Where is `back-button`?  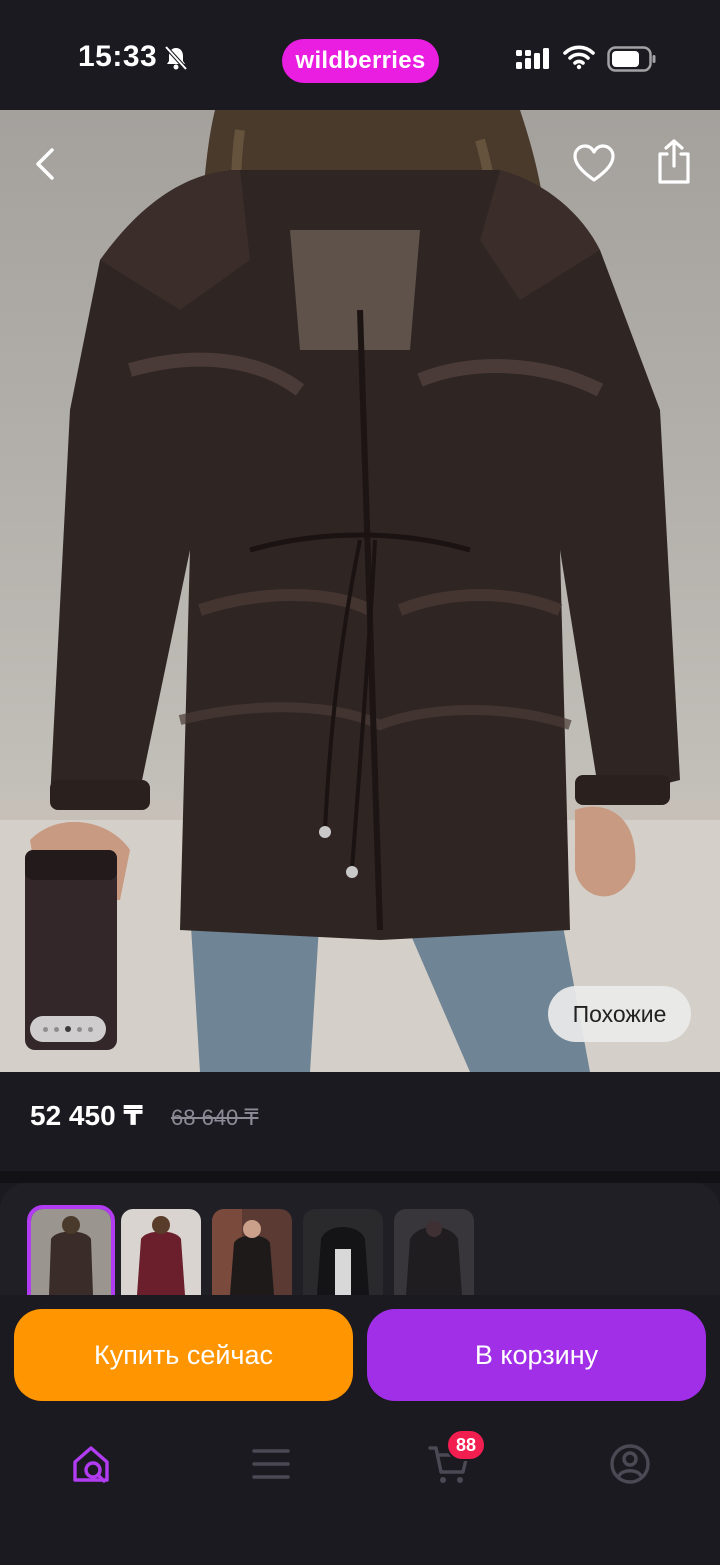
back-button is located at coordinates (46, 164).